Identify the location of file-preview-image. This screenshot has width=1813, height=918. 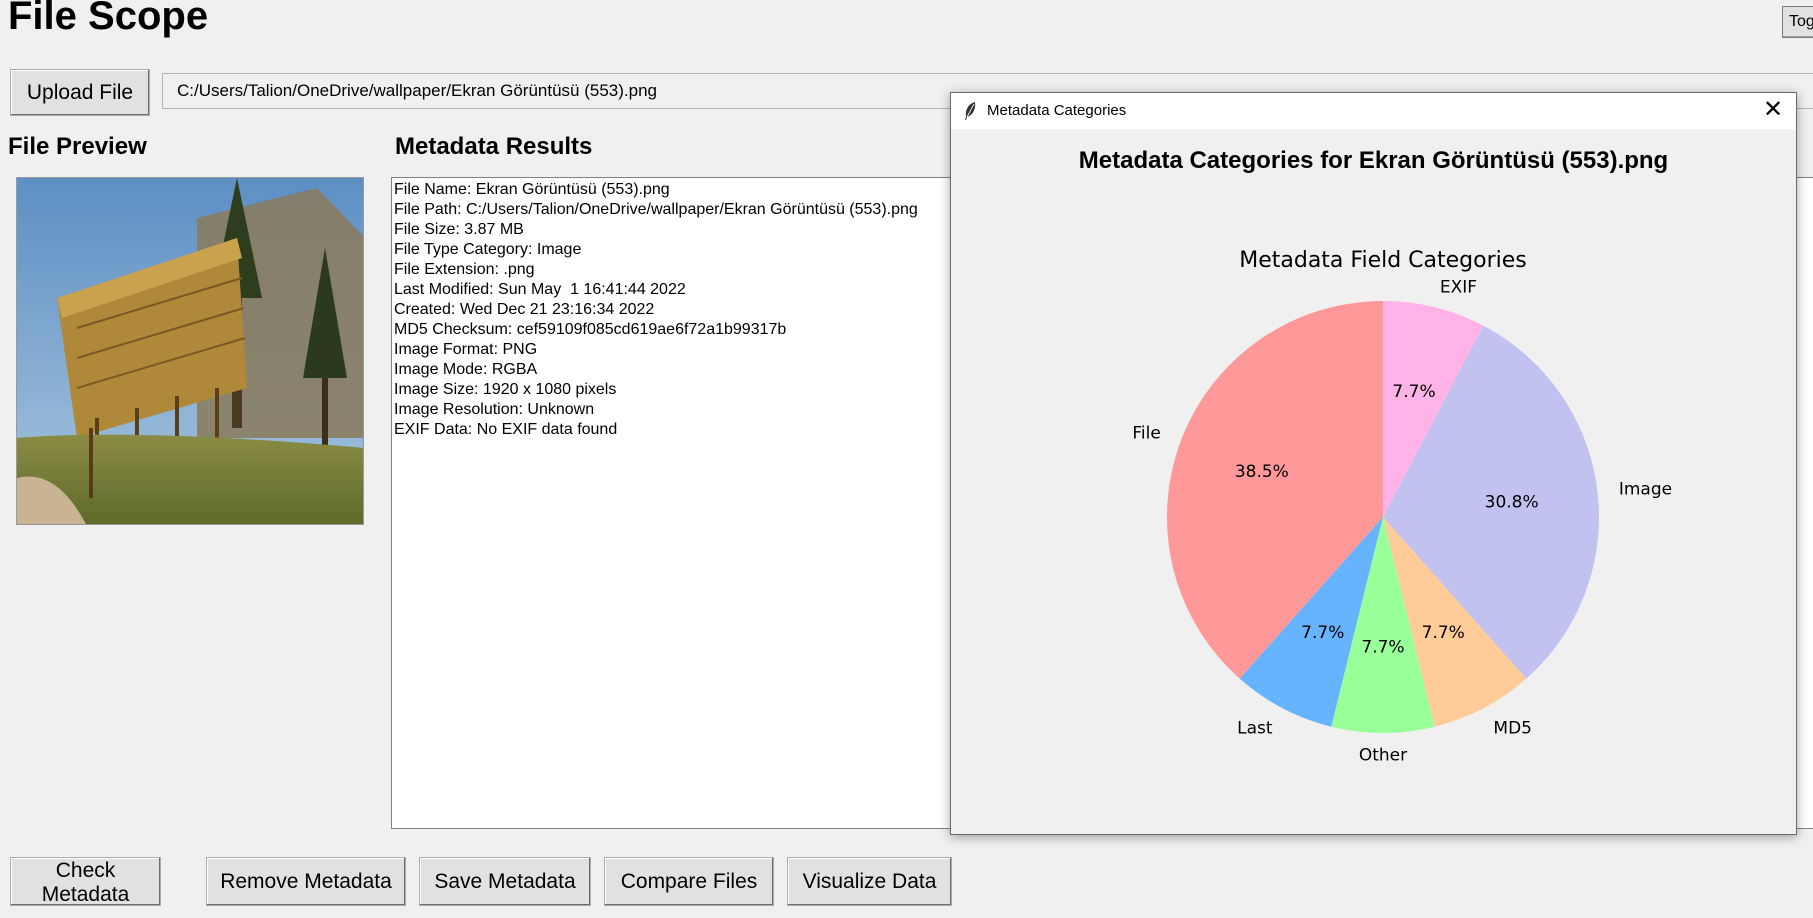
(190, 351).